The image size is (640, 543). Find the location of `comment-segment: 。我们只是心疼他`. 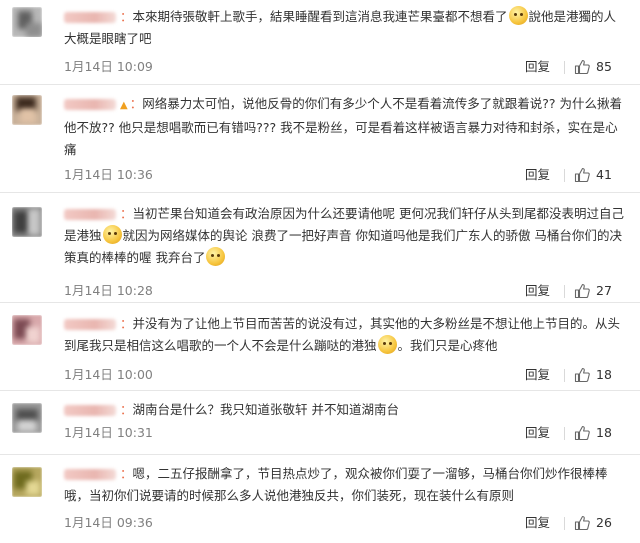

comment-segment: 。我们只是心疼他 is located at coordinates (447, 345).